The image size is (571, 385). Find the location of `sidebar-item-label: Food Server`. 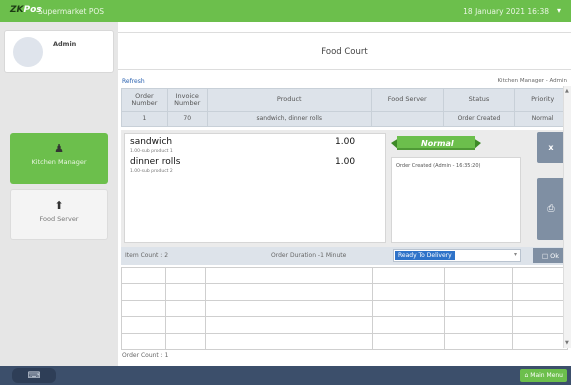

sidebar-item-label: Food Server is located at coordinates (59, 219).